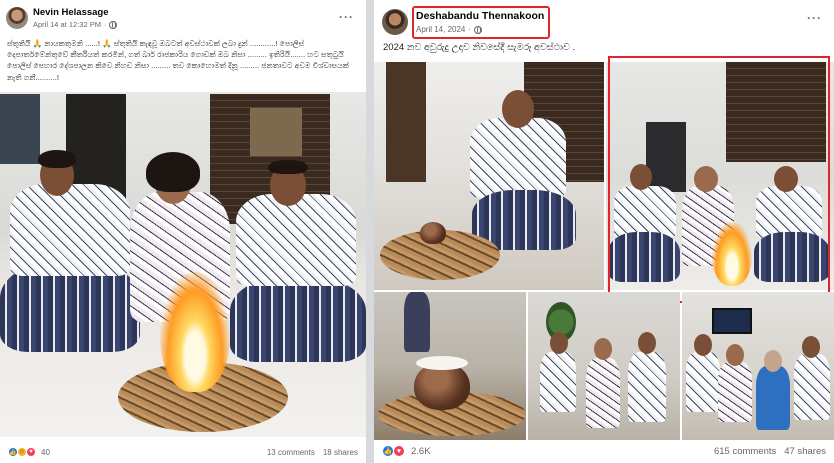 The image size is (834, 463). What do you see at coordinates (298, 319) in the screenshot?
I see `person-right-sarong` at bounding box center [298, 319].